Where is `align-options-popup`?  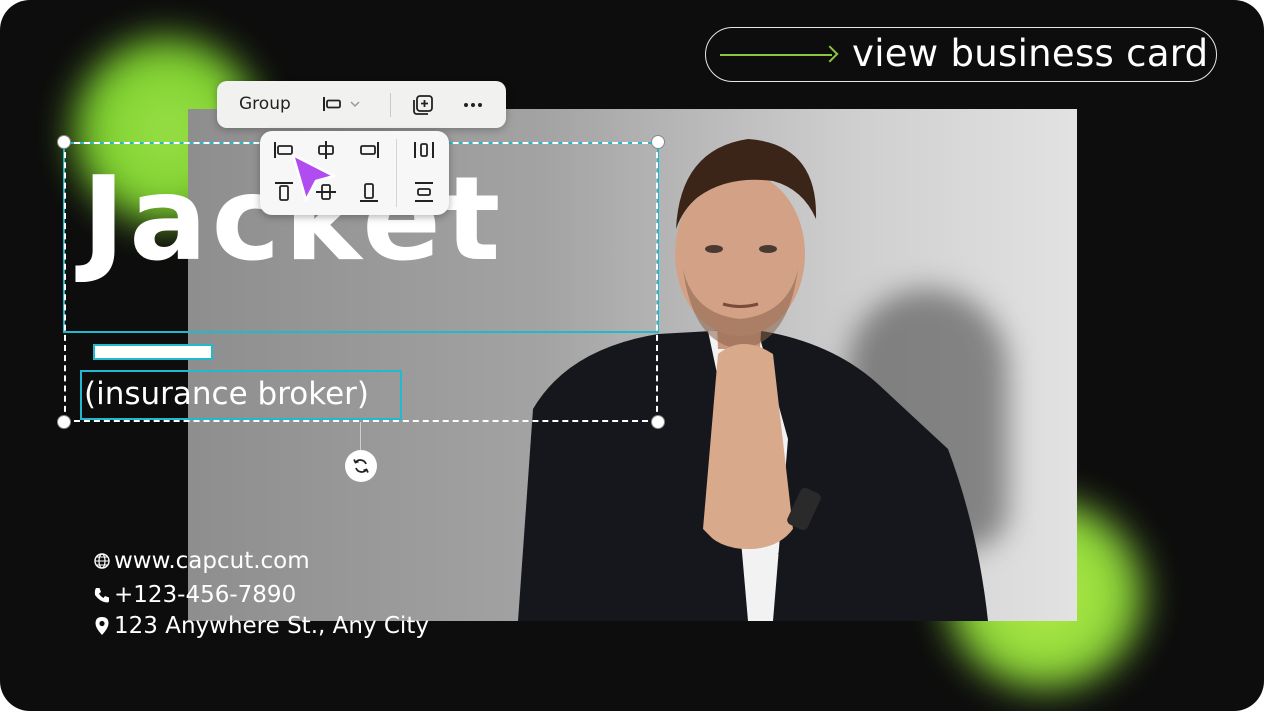
align-options-popup is located at coordinates (354, 173).